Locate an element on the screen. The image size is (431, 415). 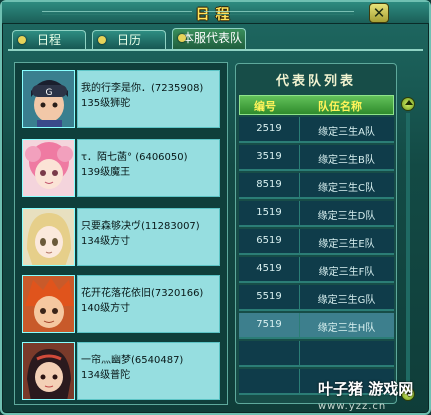
table-row: 3519 缘定三生B队 is located at coordinates (316, 158).